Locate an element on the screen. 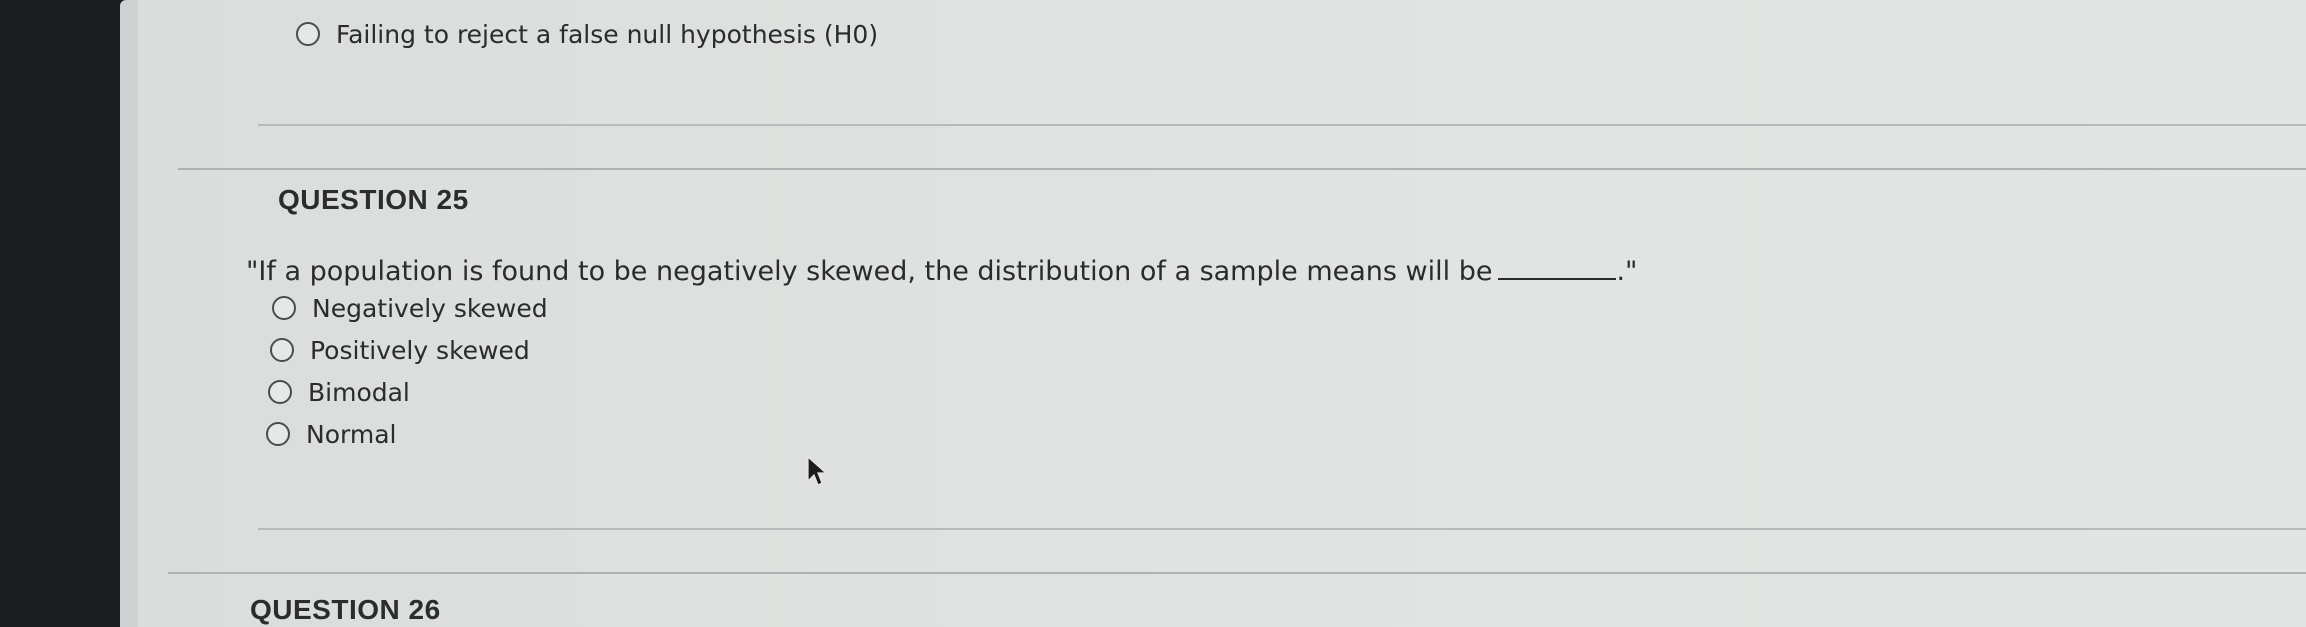 Image resolution: width=2306 pixels, height=627 pixels. option-label: Bimodal is located at coordinates (359, 392).